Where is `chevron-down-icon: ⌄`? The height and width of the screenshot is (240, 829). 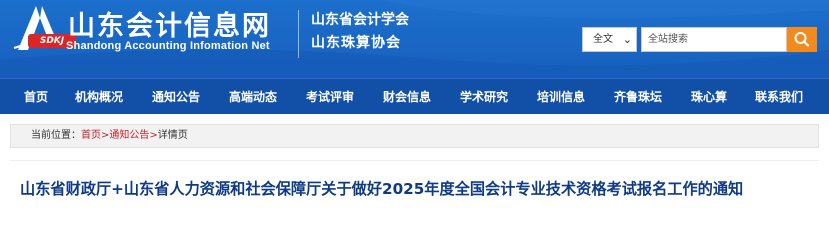
chevron-down-icon: ⌄ is located at coordinates (627, 39).